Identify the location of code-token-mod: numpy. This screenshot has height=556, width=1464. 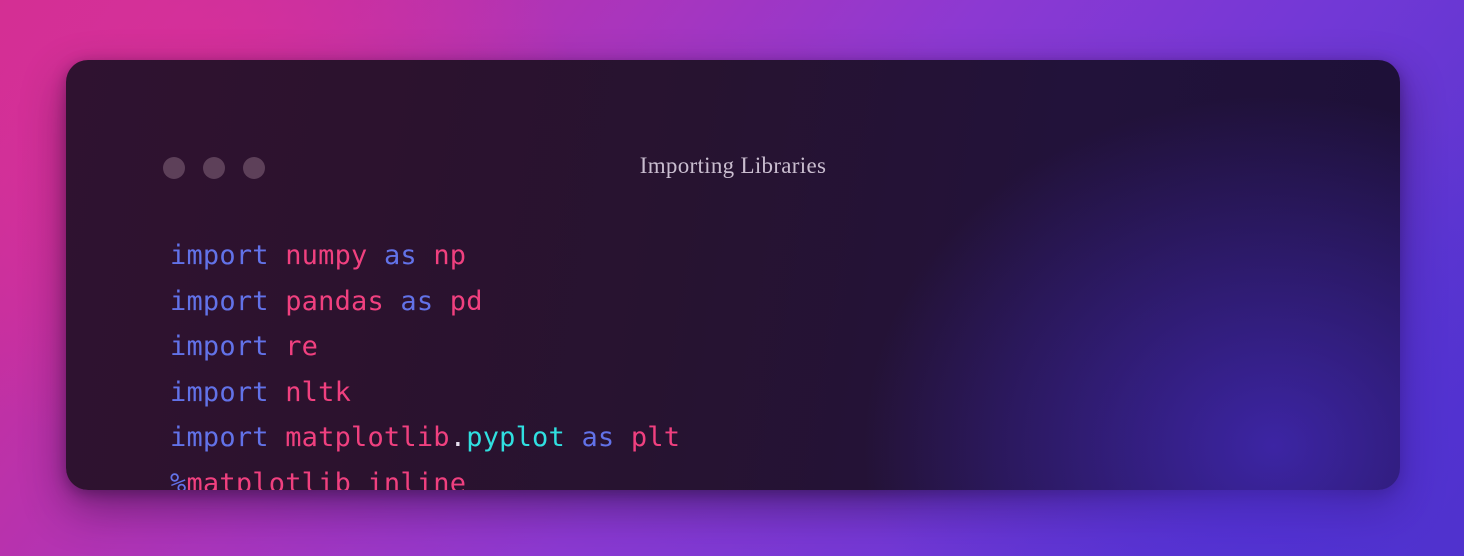
(326, 255).